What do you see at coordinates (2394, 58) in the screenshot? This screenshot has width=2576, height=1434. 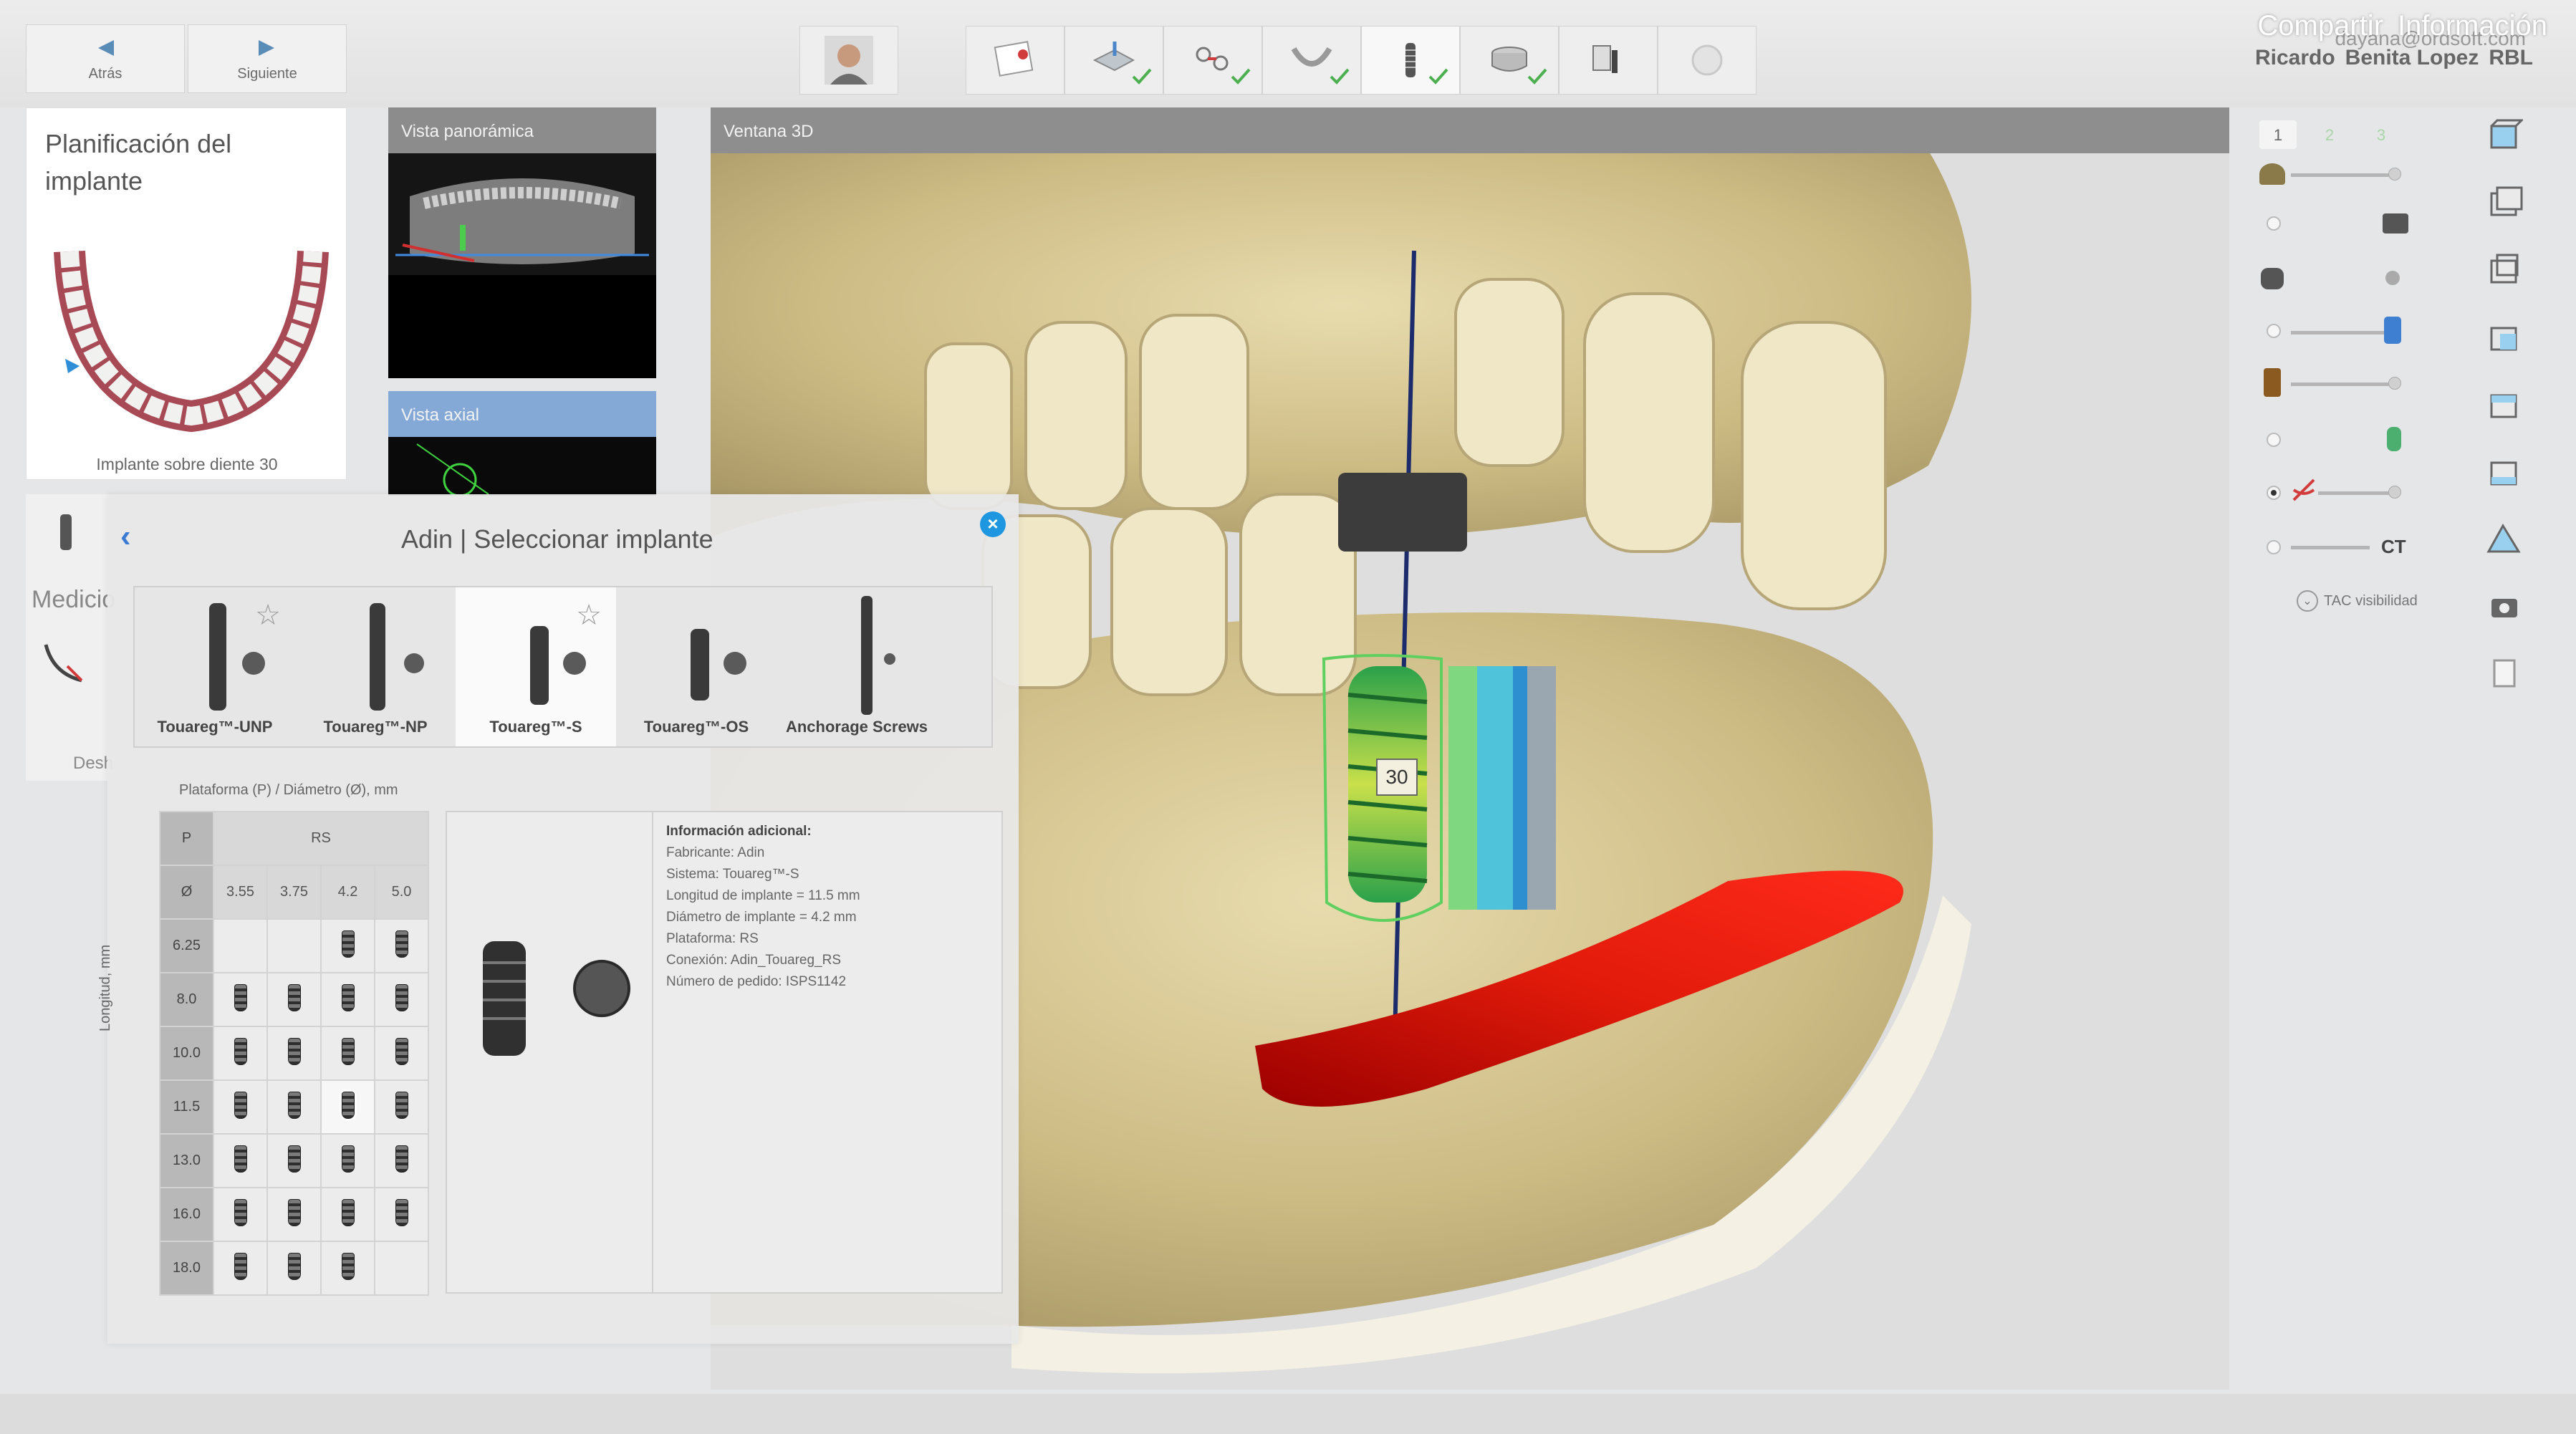 I see `user-name: Ricardo Benita Lopez RBL` at bounding box center [2394, 58].